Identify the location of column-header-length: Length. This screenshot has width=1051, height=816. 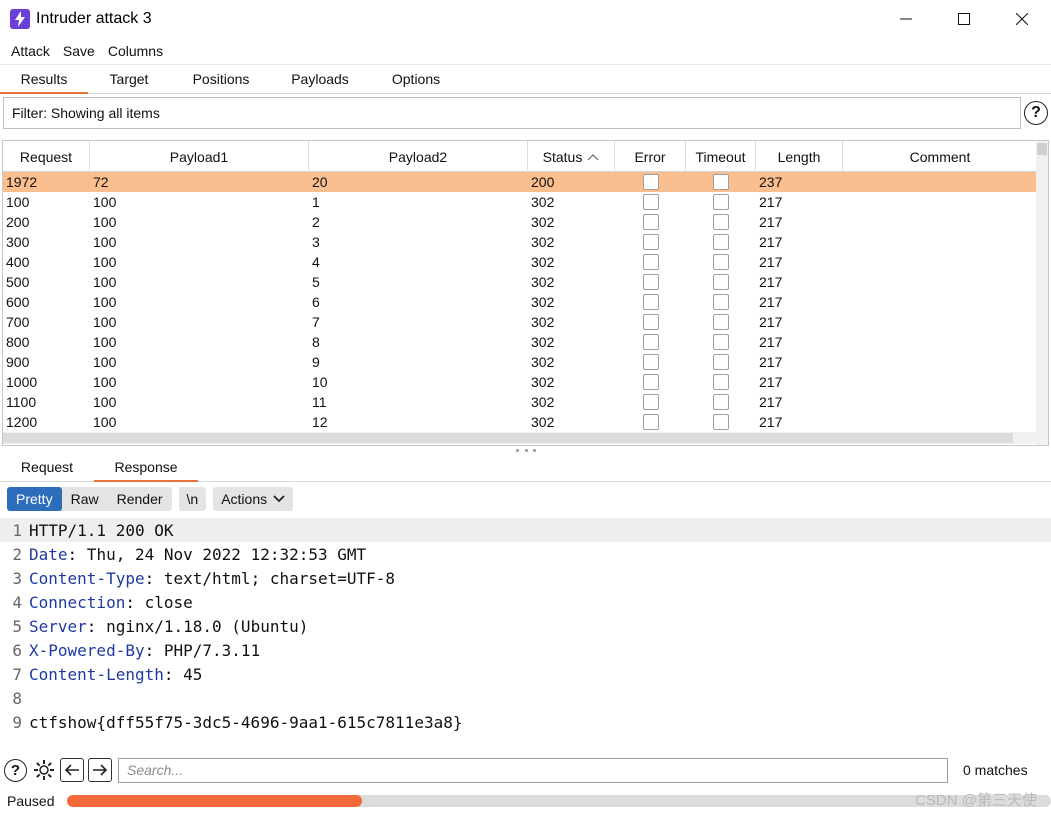
(799, 156).